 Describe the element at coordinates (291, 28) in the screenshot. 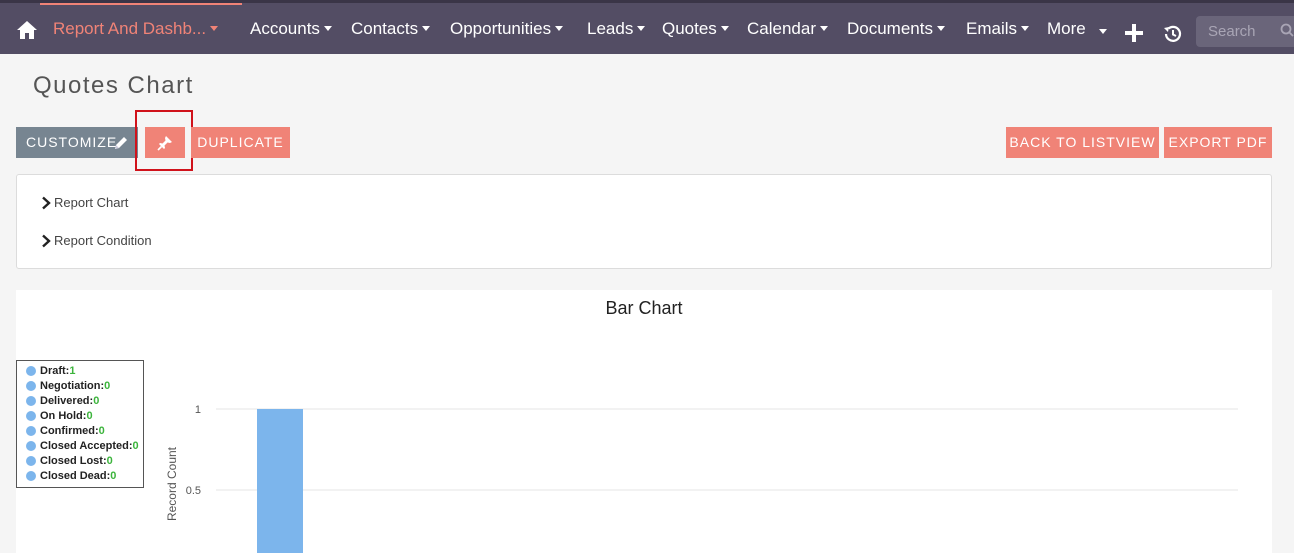

I see `nav-item-accounts: Accounts` at that location.